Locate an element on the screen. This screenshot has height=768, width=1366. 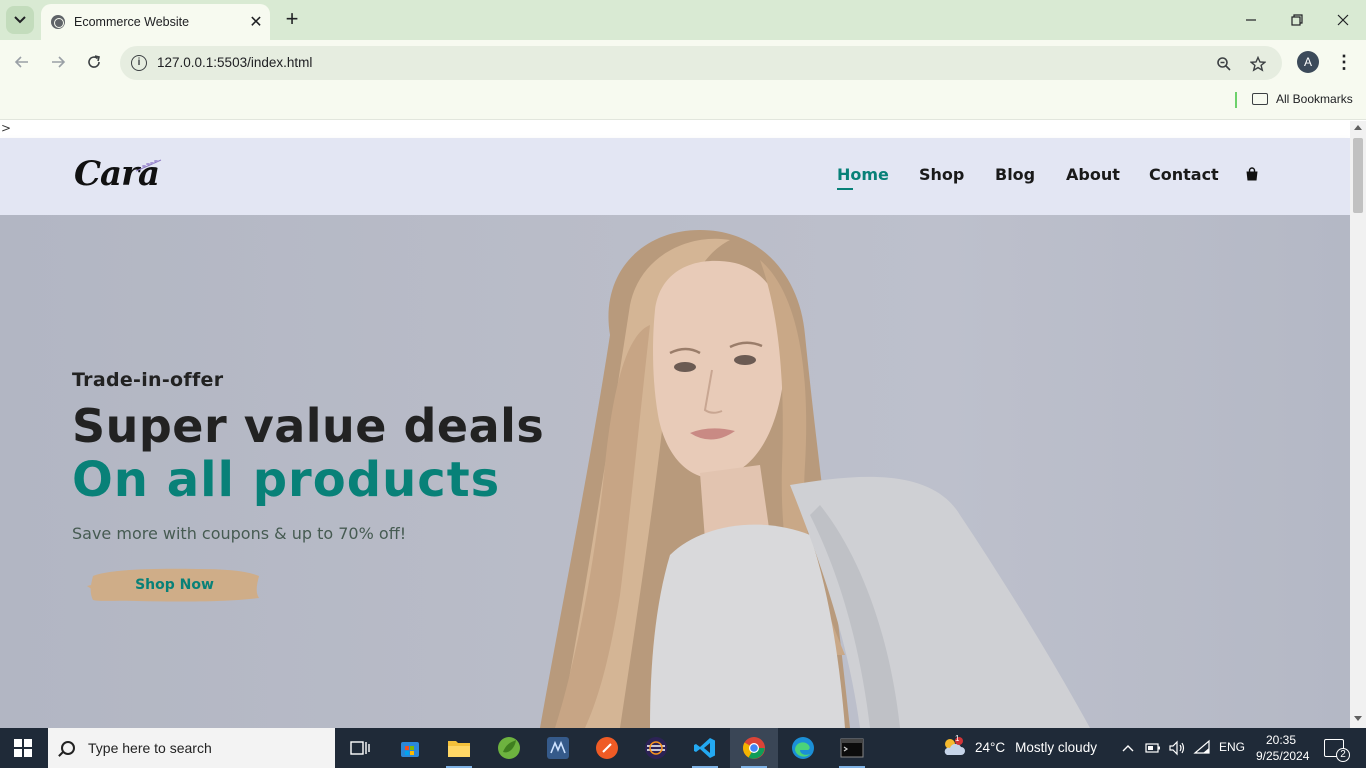
nav-contact: Contact is located at coordinates (1184, 174).